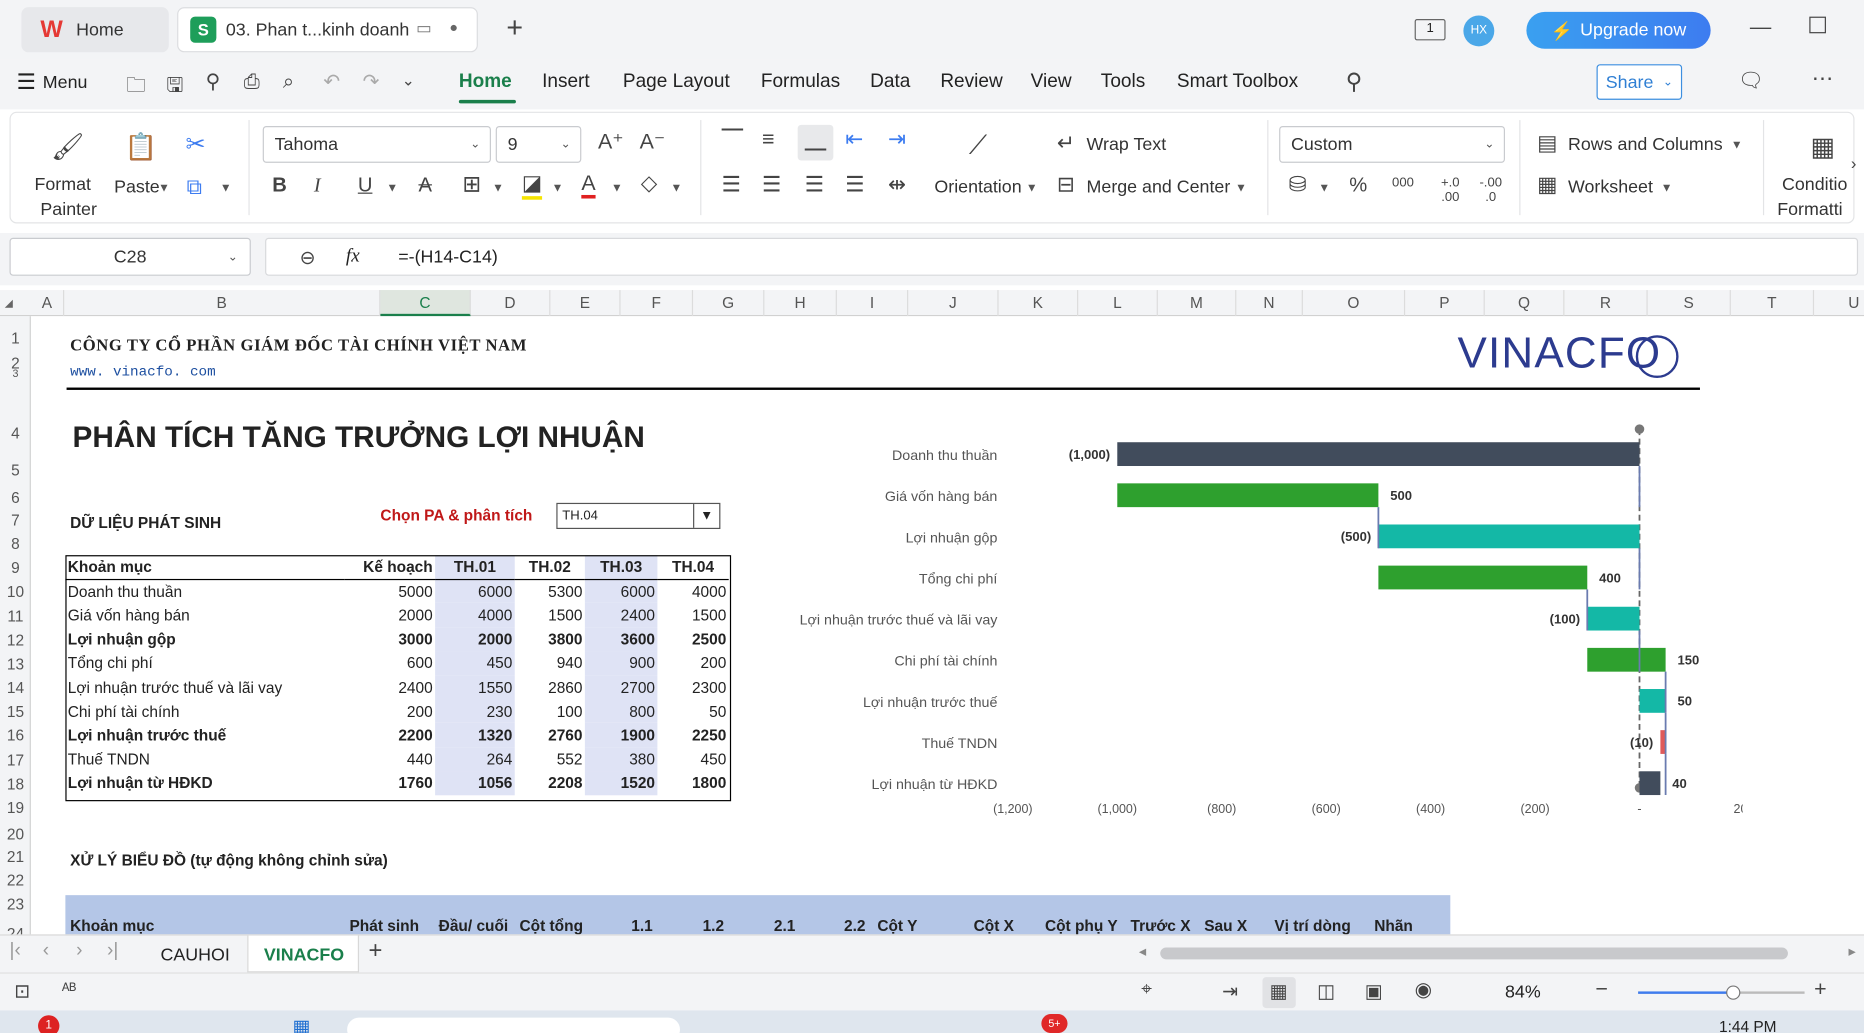 Image resolution: width=1864 pixels, height=1033 pixels. Describe the element at coordinates (448, 257) in the screenshot. I see `formula-input: =-(H14-C14)` at that location.